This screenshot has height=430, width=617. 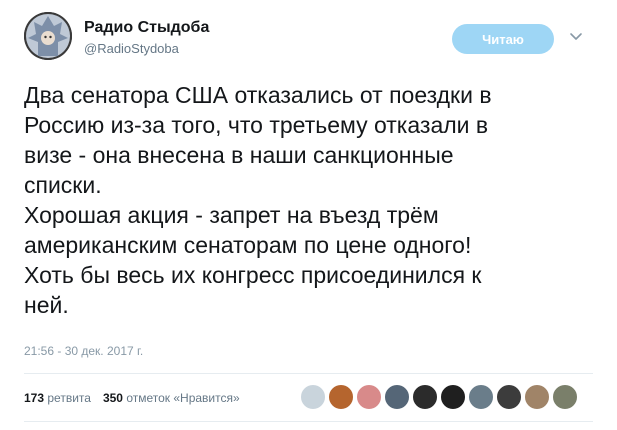 I want to click on tweet-line: Два сенатора США отказались от поездки в, so click(x=258, y=95).